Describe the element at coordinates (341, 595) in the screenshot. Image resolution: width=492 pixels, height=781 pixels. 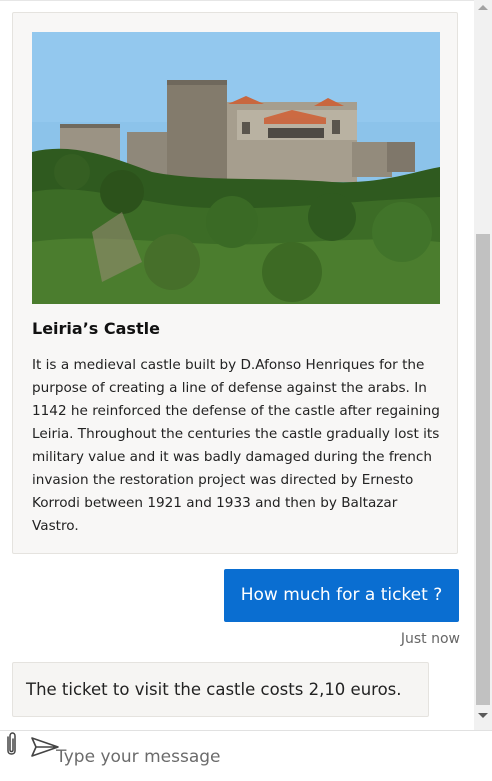
I see `user-message-bubble: How much for a ticket ?` at that location.